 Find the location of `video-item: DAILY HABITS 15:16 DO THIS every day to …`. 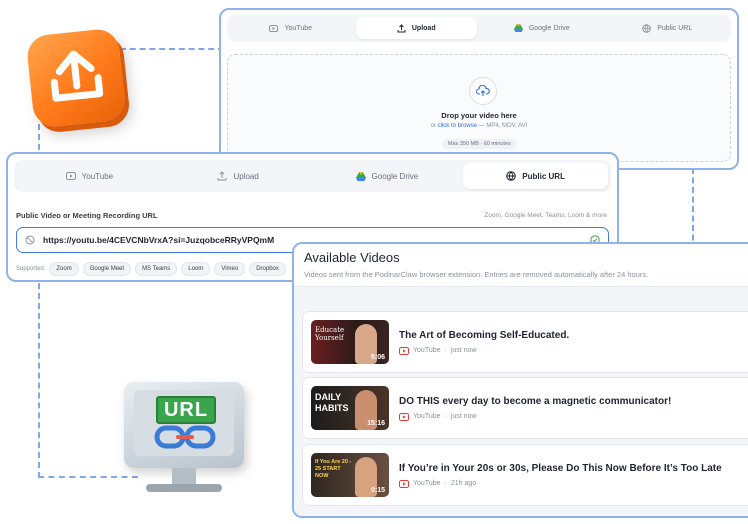

video-item: DAILY HABITS 15:16 DO THIS every day to … is located at coordinates (525, 408).